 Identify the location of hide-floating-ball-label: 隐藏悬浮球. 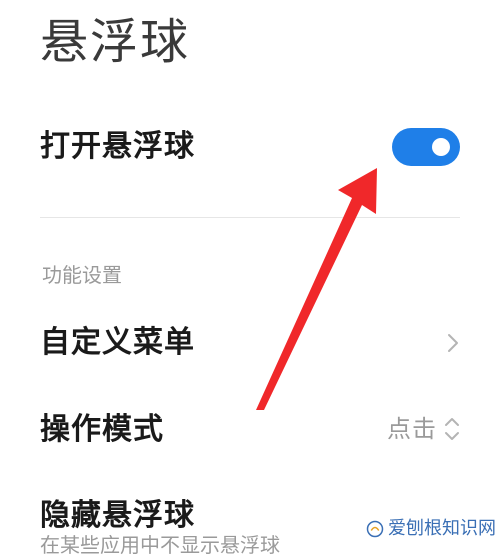
(117, 515).